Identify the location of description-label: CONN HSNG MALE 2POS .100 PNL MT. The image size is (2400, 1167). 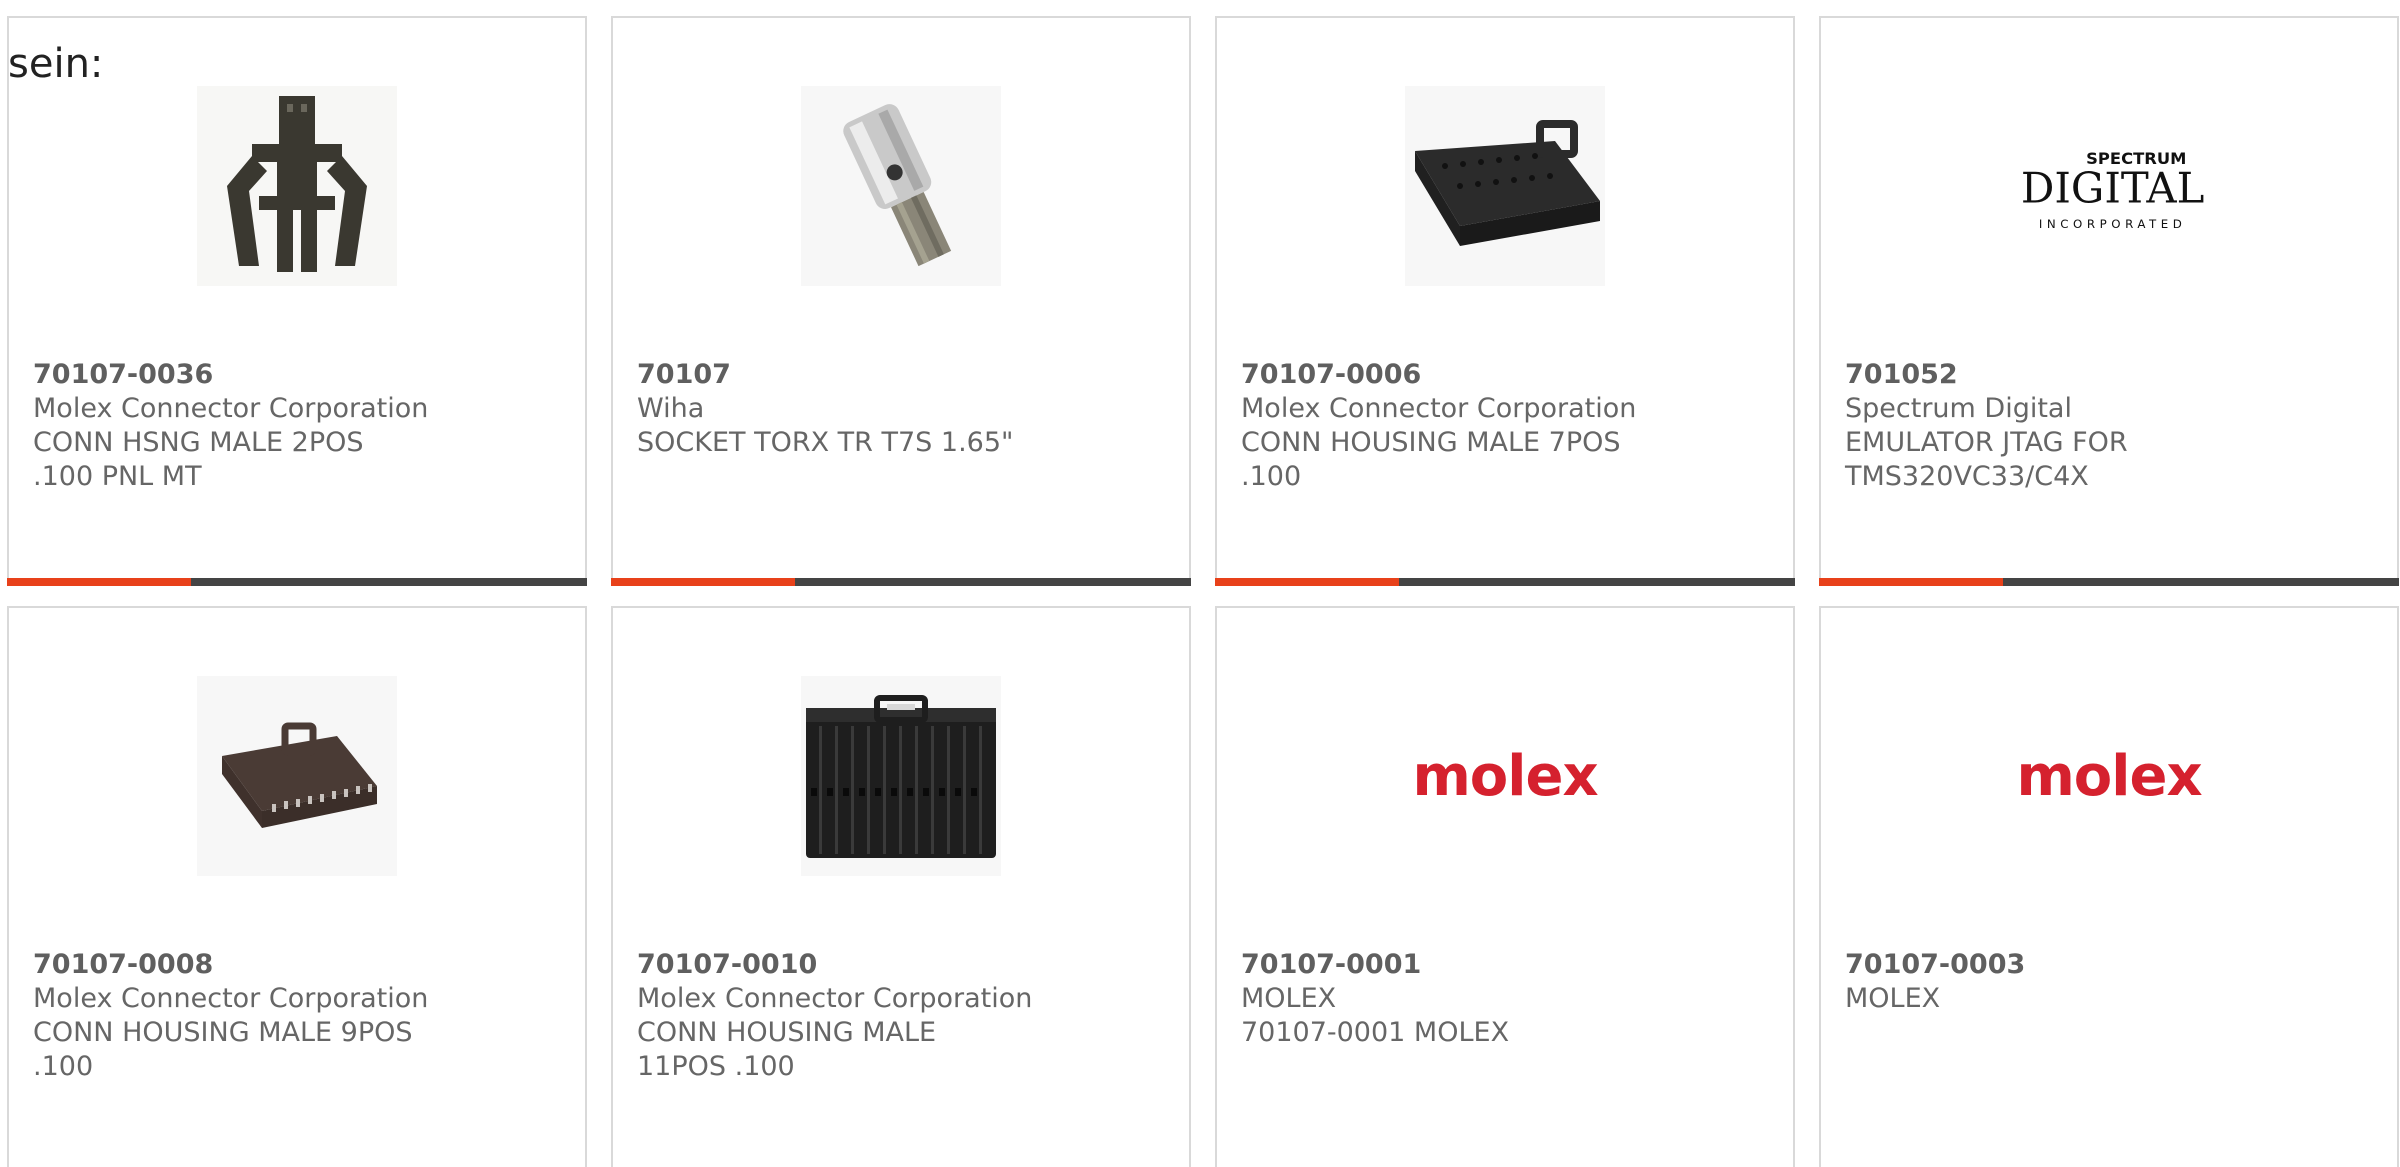
(198, 459).